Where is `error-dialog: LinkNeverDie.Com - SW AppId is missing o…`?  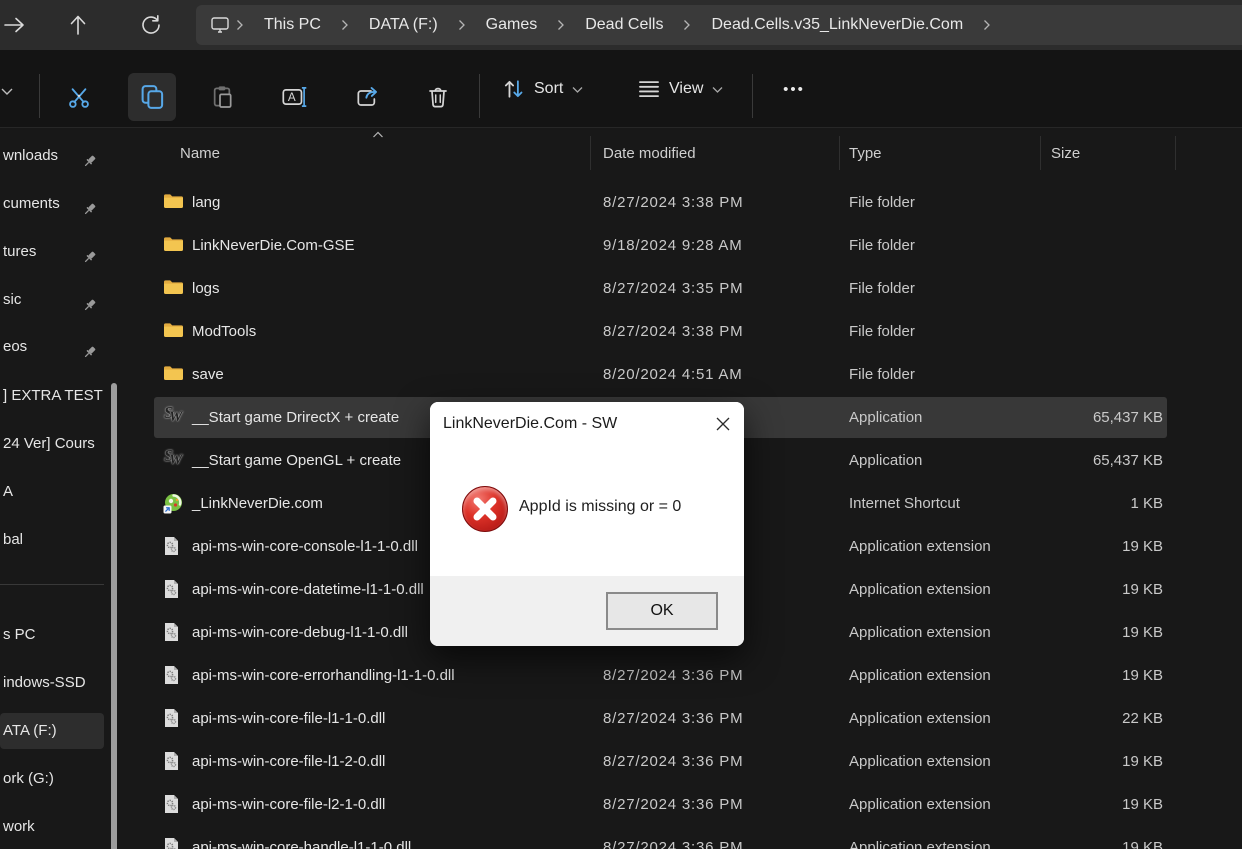 error-dialog: LinkNeverDie.Com - SW AppId is missing o… is located at coordinates (587, 524).